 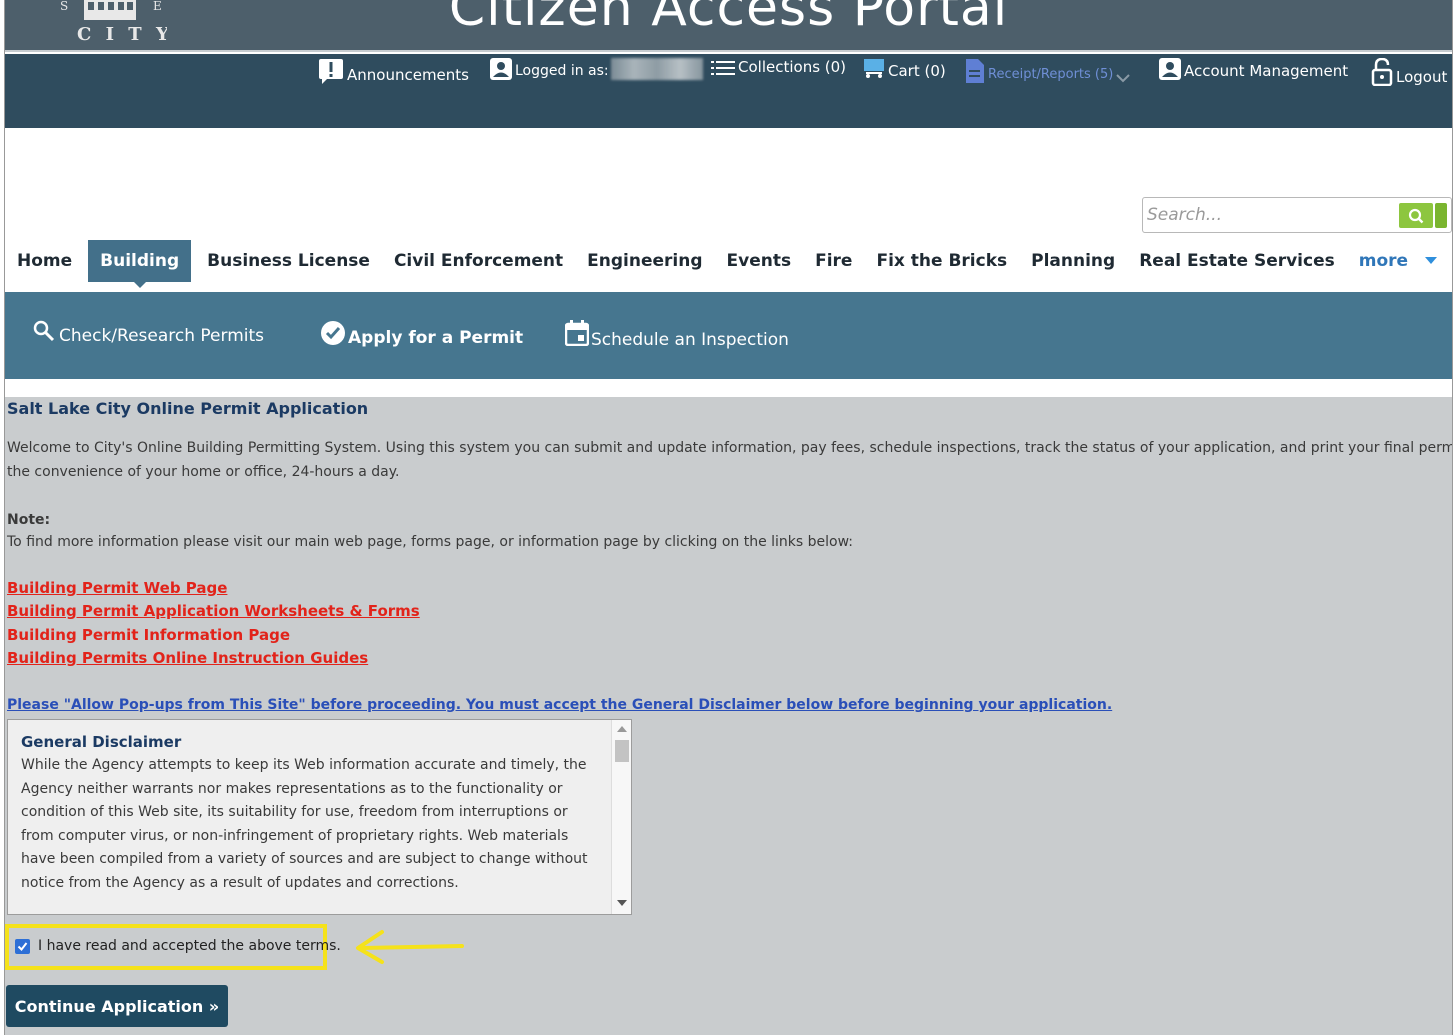 What do you see at coordinates (723, 68) in the screenshot?
I see `list-icon` at bounding box center [723, 68].